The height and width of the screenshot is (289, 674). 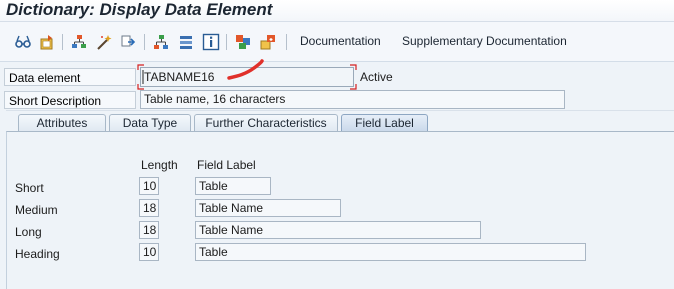 I want to click on glasses-icon, so click(x=23, y=42).